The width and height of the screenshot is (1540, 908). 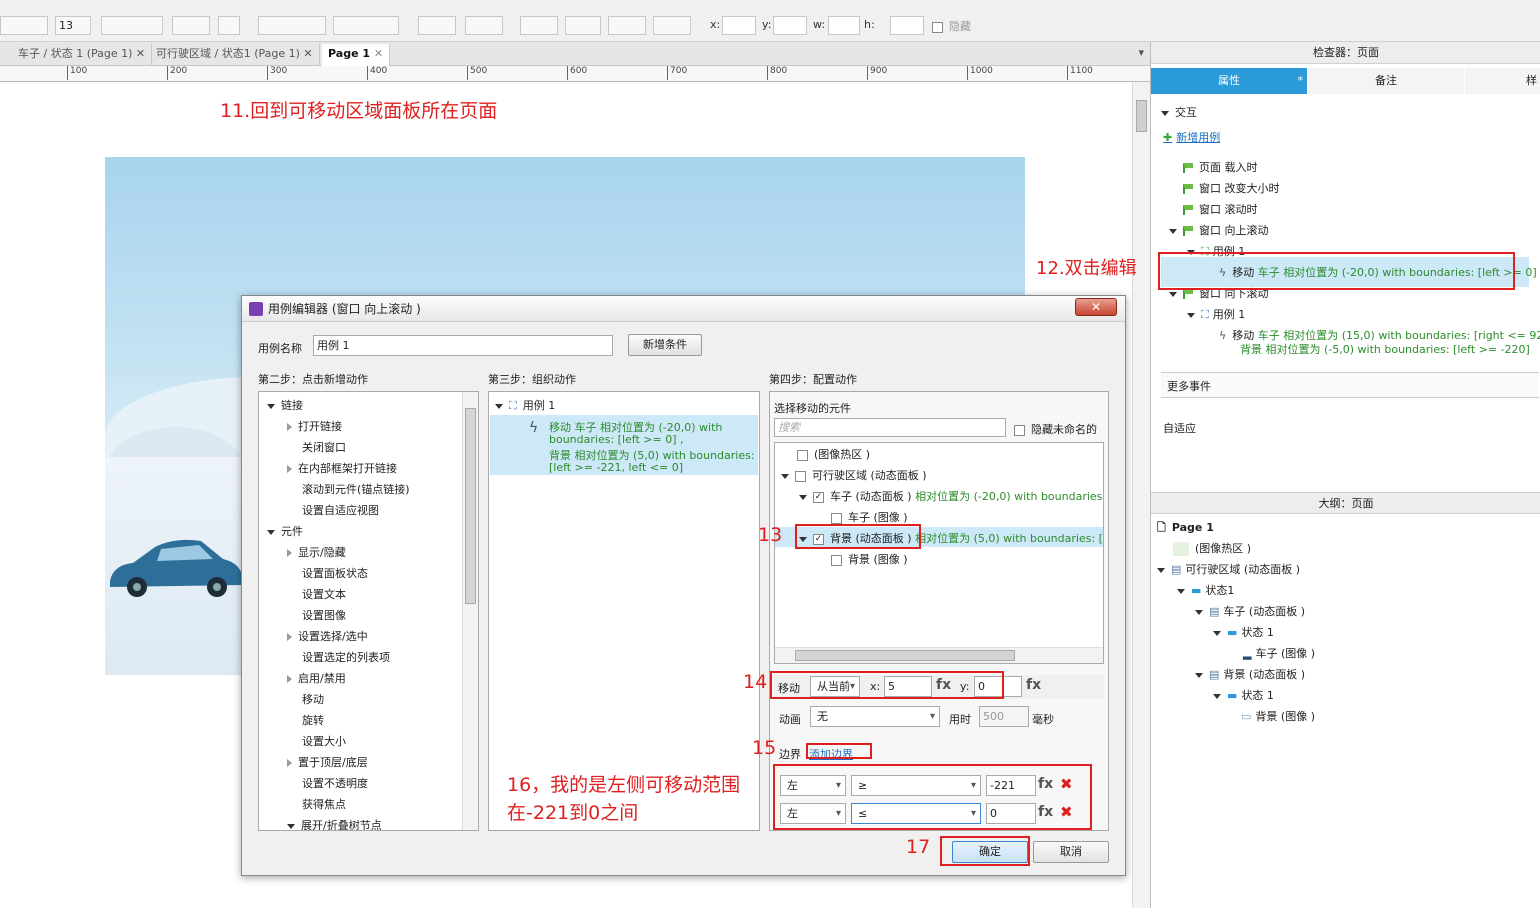 What do you see at coordinates (349, 53) in the screenshot?
I see `tab-label: Page 1` at bounding box center [349, 53].